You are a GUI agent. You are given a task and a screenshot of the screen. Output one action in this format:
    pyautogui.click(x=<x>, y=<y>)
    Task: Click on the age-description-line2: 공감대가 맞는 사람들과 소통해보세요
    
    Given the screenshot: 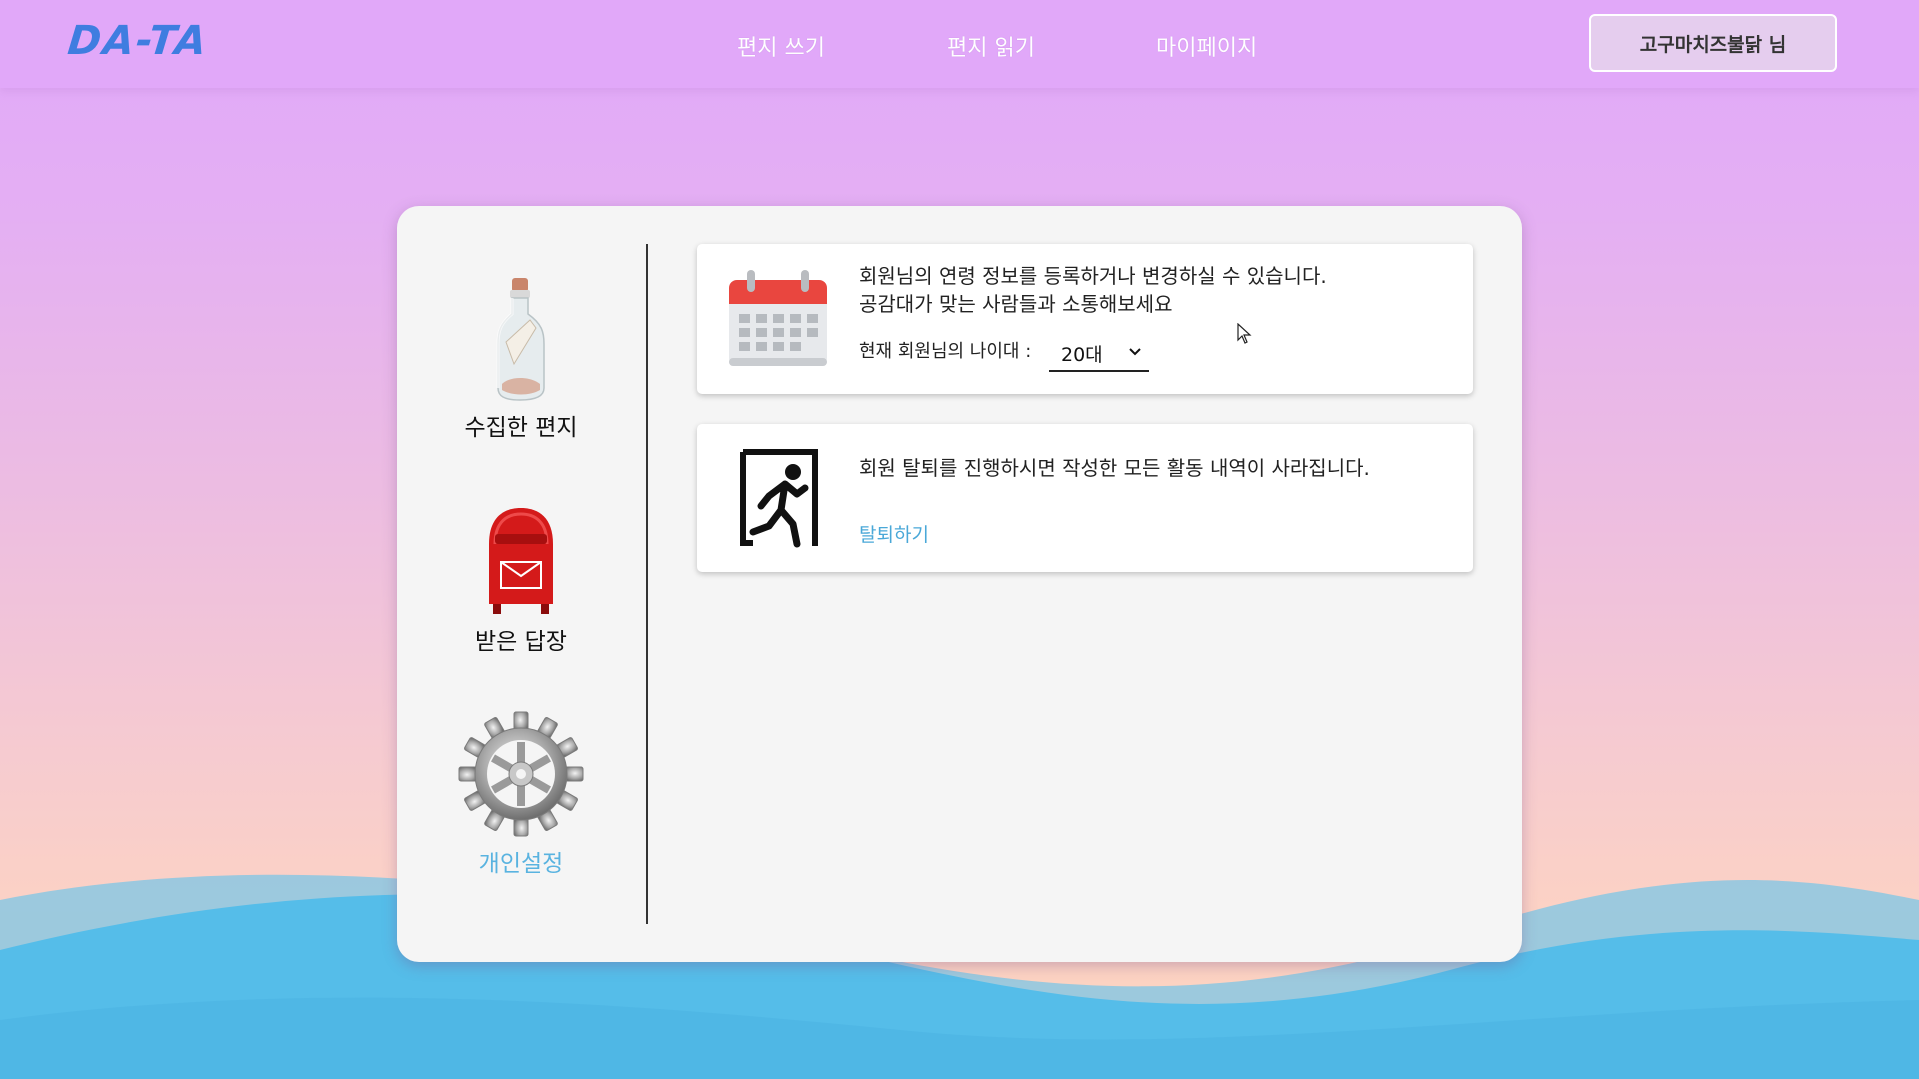 What is the action you would take?
    pyautogui.click(x=1016, y=304)
    